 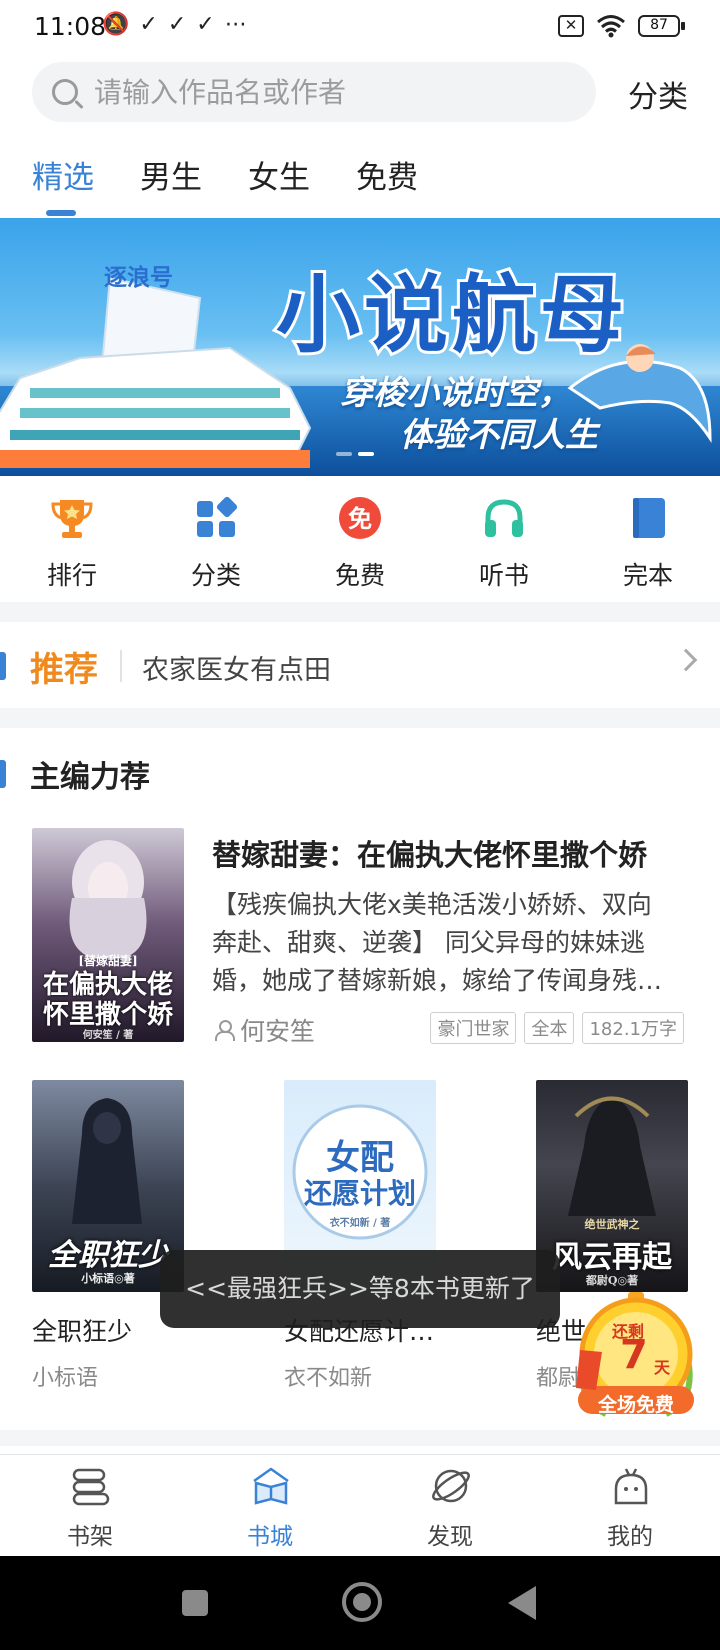 I want to click on featured-cover-author: 何安笙 / 著, so click(x=108, y=1035).